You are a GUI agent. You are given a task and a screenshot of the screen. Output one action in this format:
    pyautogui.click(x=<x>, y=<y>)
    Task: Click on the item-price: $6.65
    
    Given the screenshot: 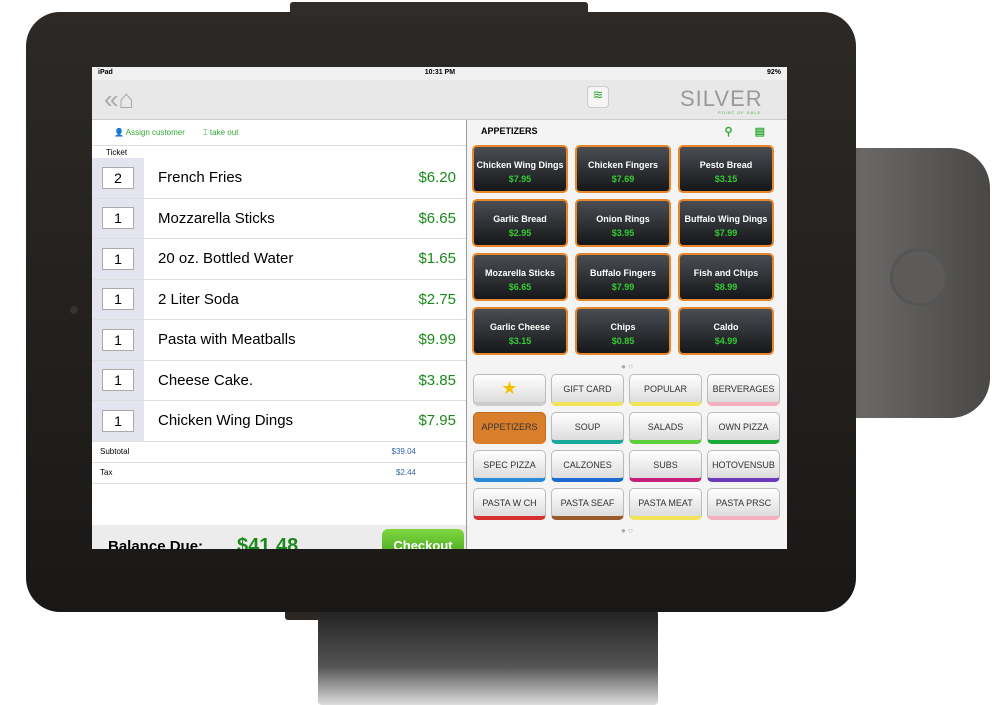 What is the action you would take?
    pyautogui.click(x=437, y=218)
    